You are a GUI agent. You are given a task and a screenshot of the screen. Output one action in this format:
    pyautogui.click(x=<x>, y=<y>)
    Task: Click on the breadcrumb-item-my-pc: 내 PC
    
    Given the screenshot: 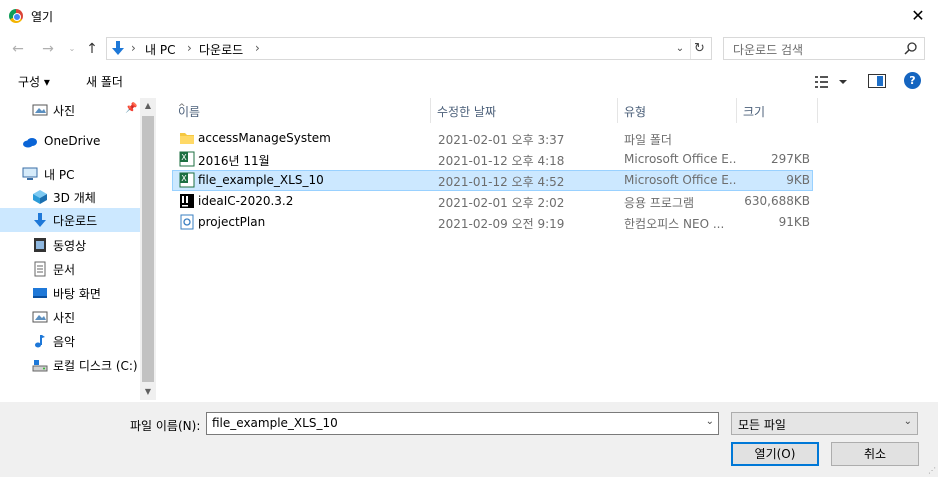 What is the action you would take?
    pyautogui.click(x=160, y=49)
    